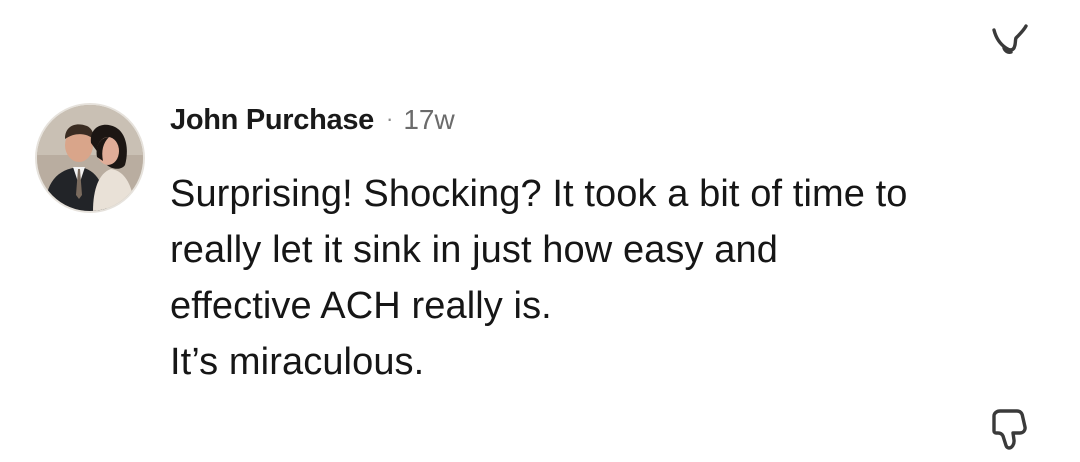  I want to click on thumbs-down-icon-partial, so click(1010, 41).